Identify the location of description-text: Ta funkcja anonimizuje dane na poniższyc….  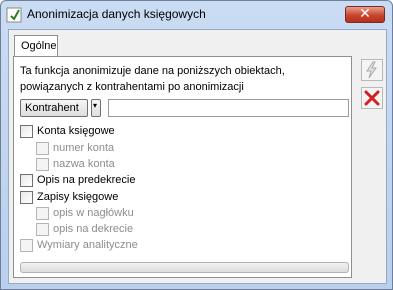
(152, 79).